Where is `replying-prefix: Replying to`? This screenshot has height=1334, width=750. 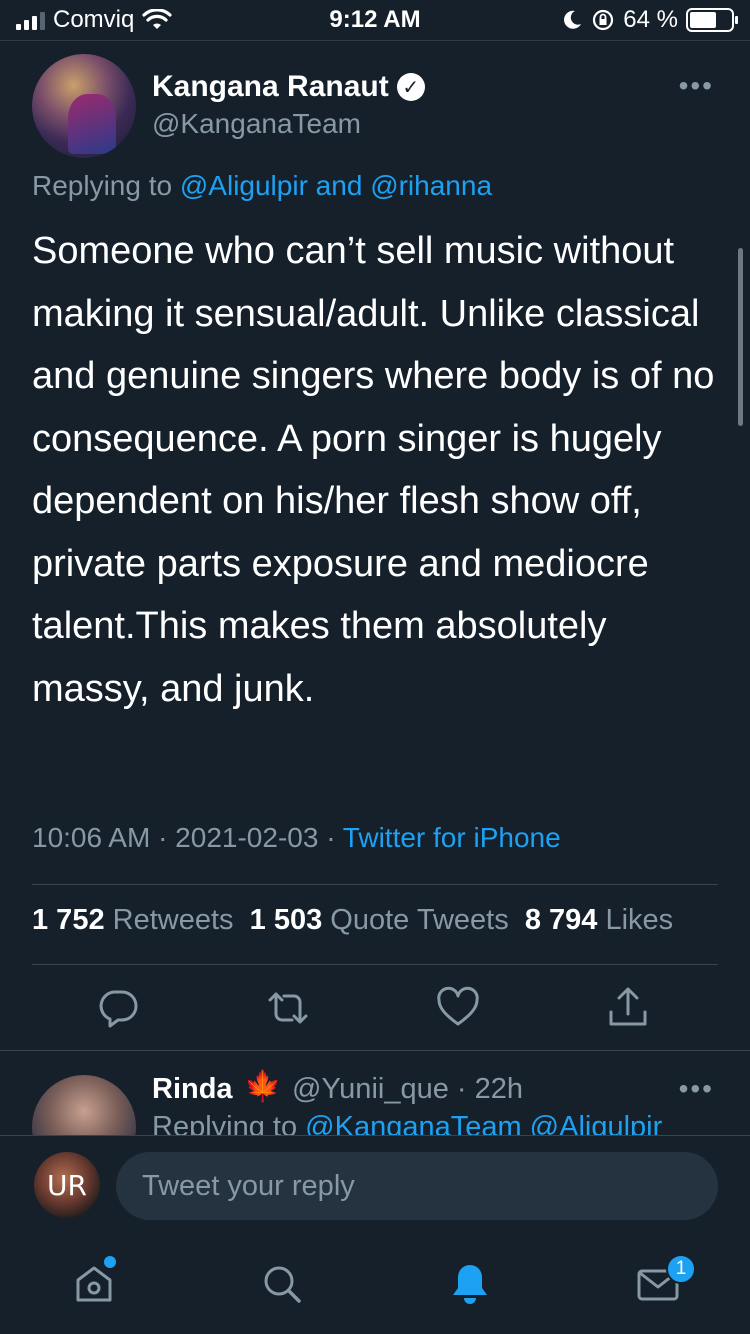 replying-prefix: Replying to is located at coordinates (106, 185).